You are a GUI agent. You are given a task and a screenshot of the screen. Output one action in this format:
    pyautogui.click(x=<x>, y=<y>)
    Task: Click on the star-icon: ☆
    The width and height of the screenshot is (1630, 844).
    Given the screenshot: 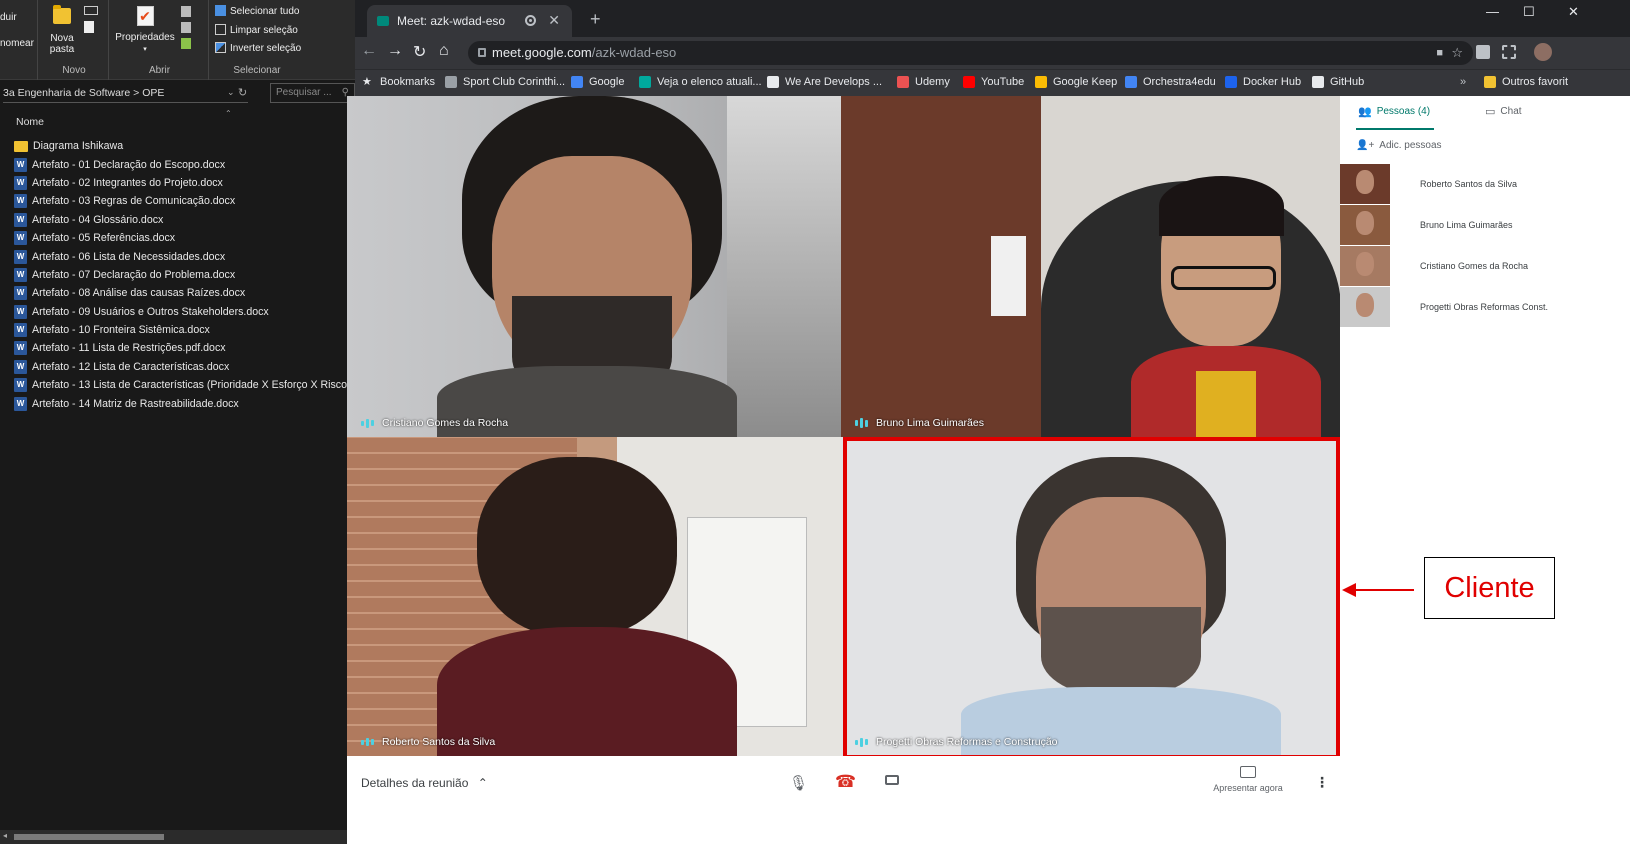 What is the action you would take?
    pyautogui.click(x=1457, y=53)
    